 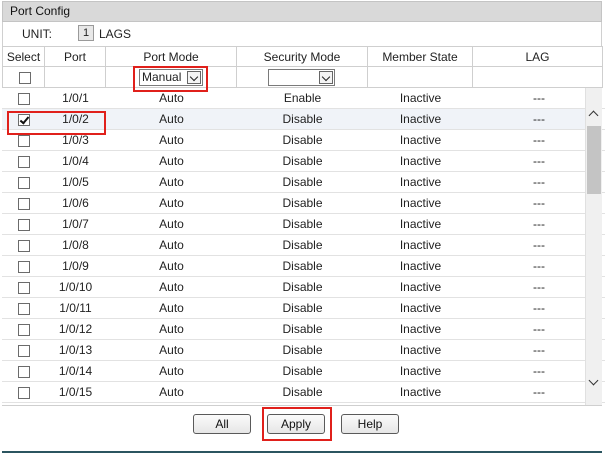 I want to click on port-mode-select-value: Manual, so click(x=162, y=77).